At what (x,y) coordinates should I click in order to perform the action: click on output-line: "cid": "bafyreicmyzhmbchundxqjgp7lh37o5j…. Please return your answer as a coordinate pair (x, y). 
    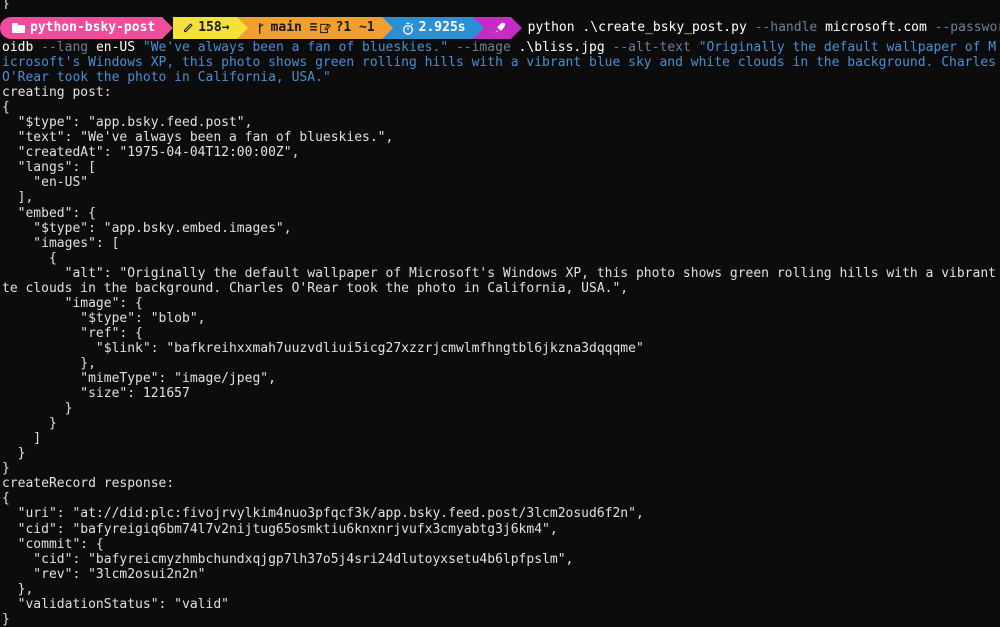
    Looking at the image, I should click on (288, 559).